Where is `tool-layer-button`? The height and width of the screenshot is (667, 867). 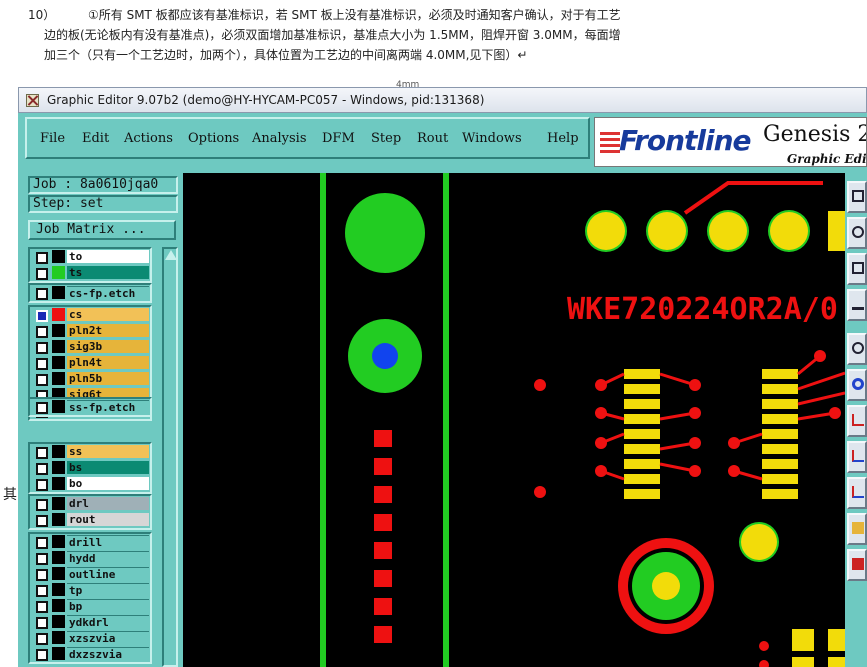
tool-layer-button is located at coordinates (857, 565).